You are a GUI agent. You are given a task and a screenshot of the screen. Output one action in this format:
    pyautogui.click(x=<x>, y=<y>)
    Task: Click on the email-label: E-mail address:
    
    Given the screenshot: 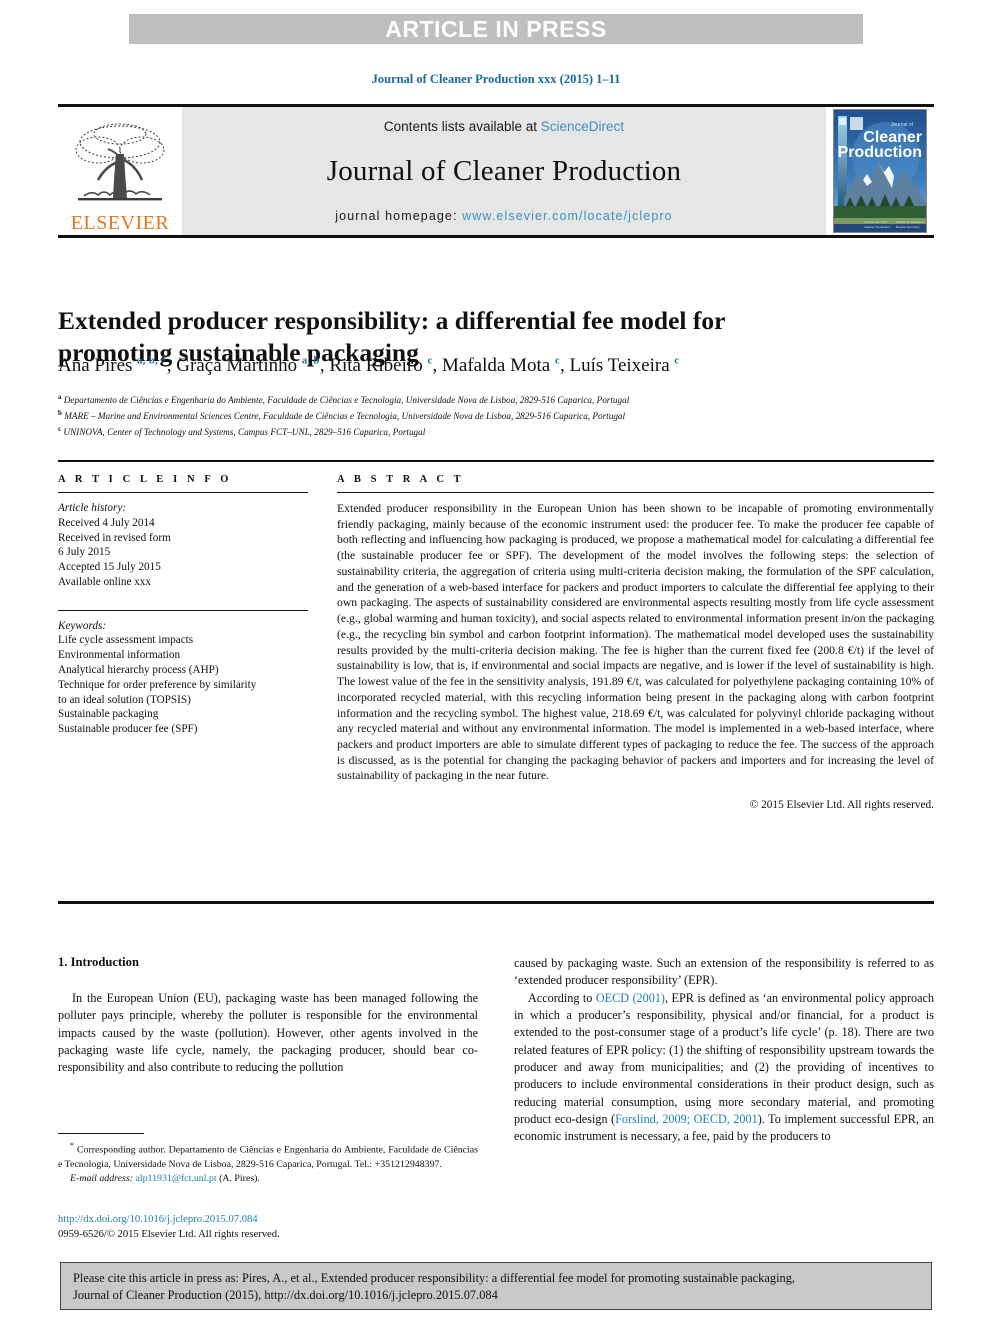 What is the action you would take?
    pyautogui.click(x=101, y=1179)
    